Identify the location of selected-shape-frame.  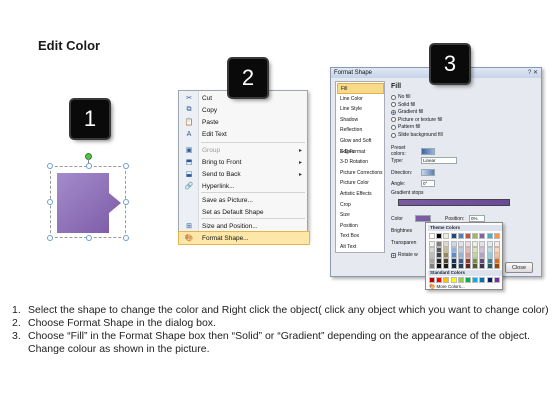
(88, 197).